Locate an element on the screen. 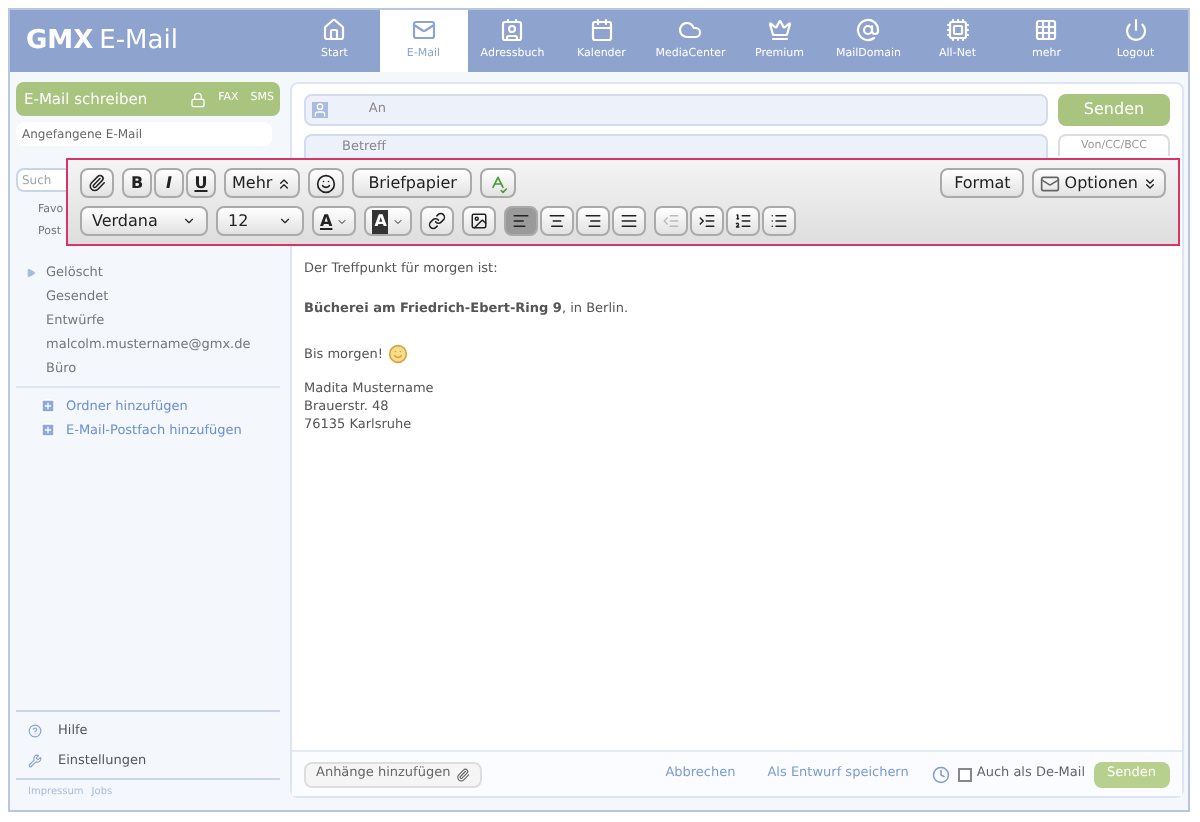  underline-button: U is located at coordinates (201, 183).